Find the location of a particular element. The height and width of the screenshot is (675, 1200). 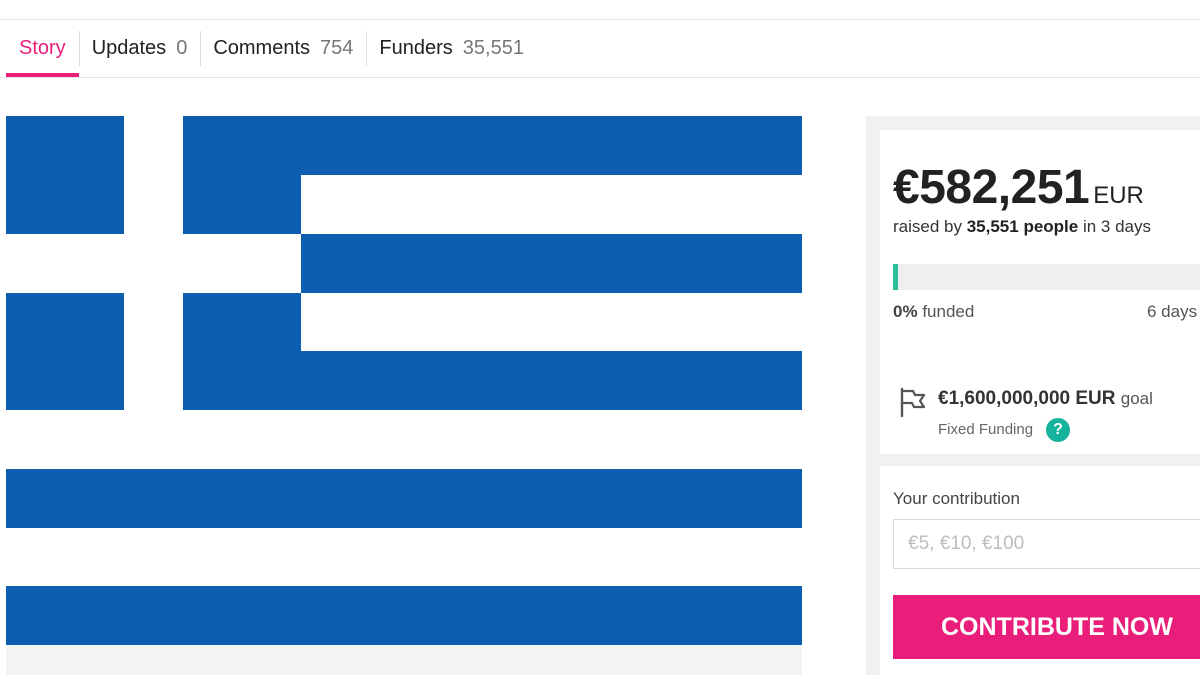

tab-story: Story is located at coordinates (42, 48).